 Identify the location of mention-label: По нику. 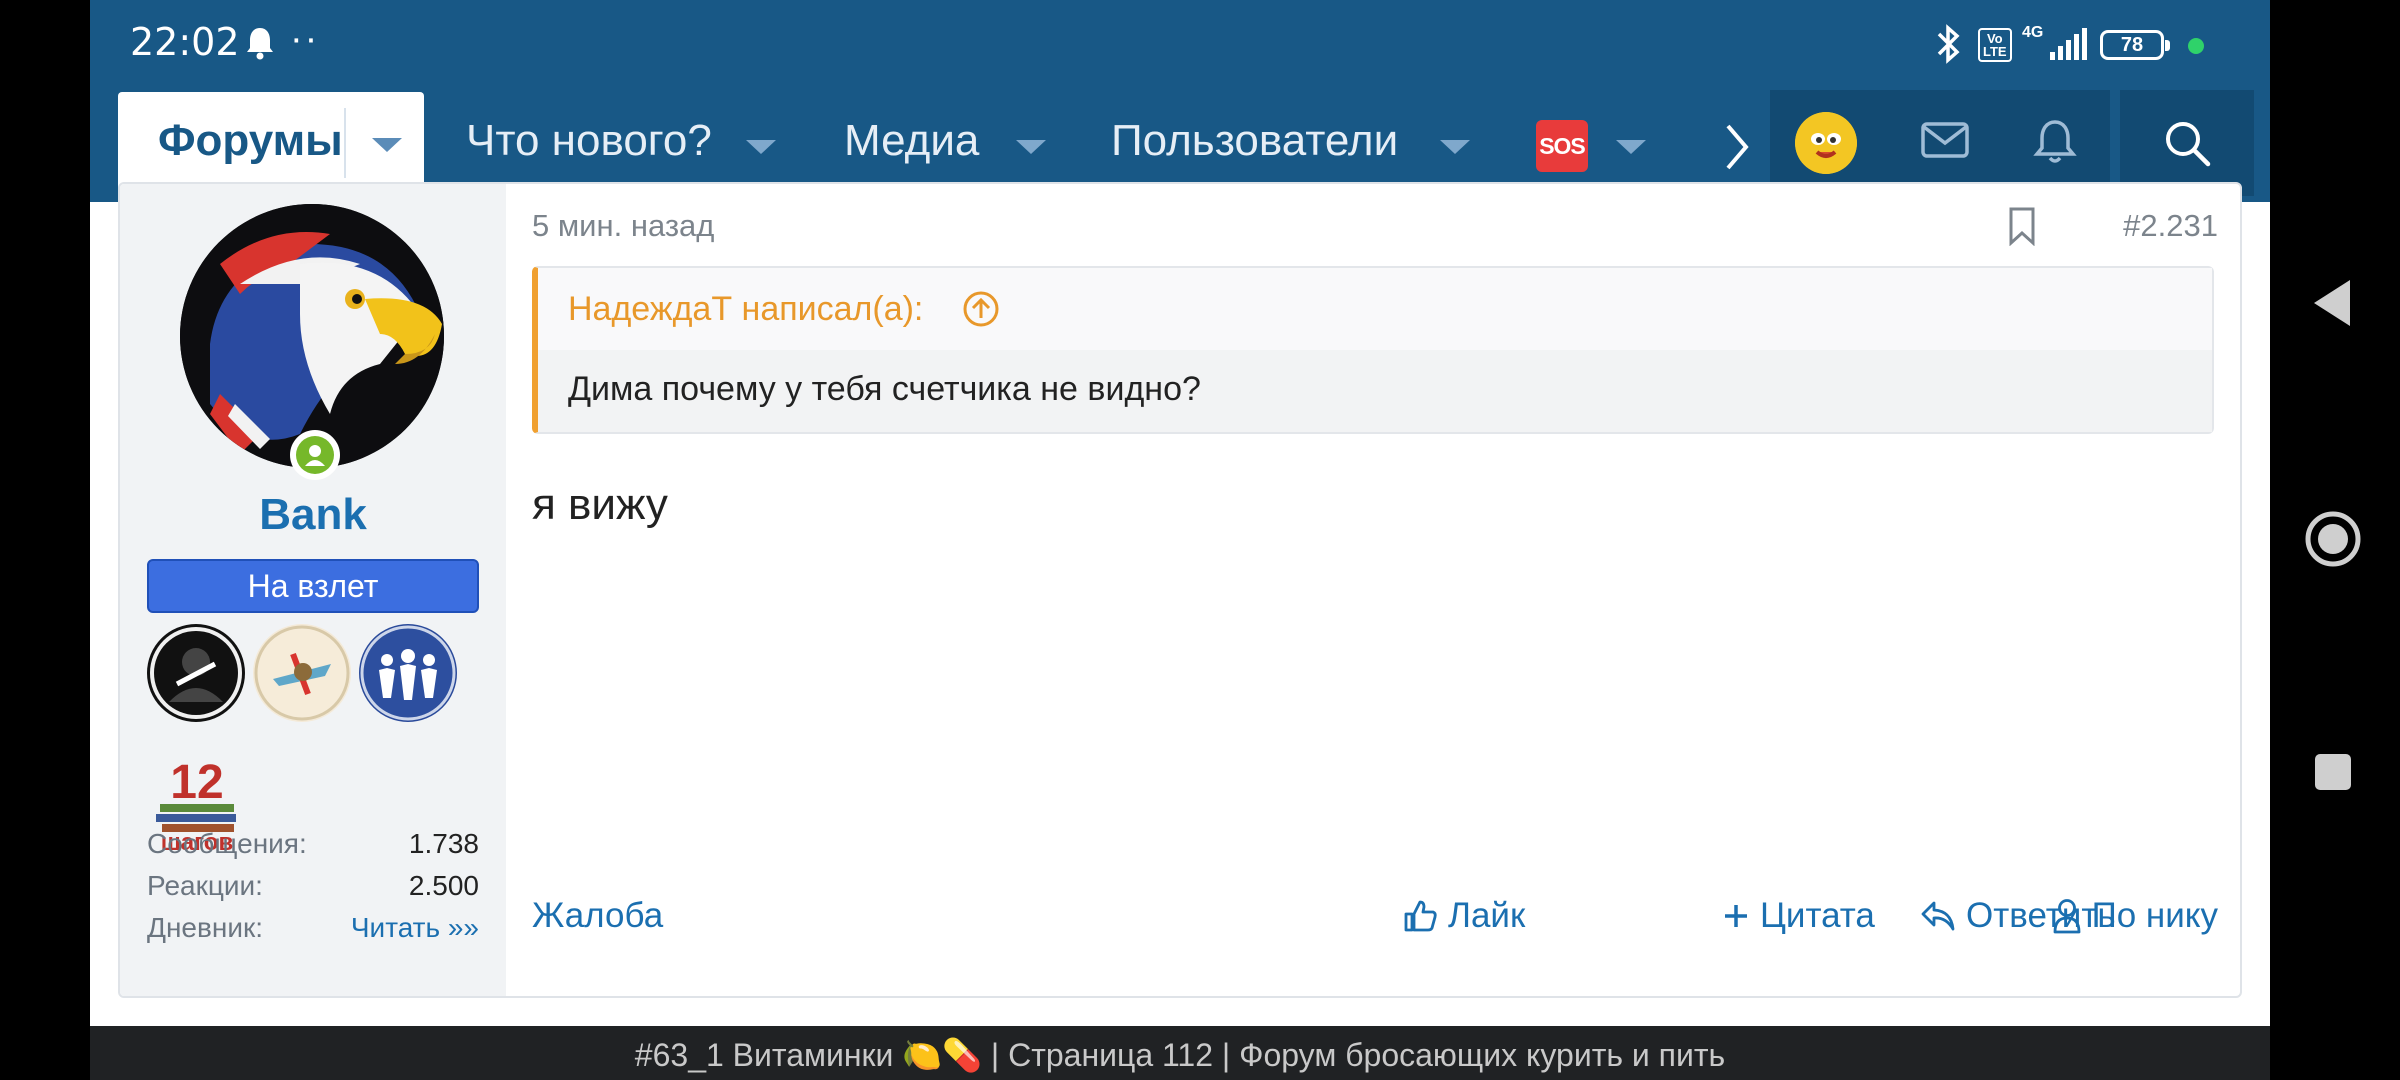
(2154, 915).